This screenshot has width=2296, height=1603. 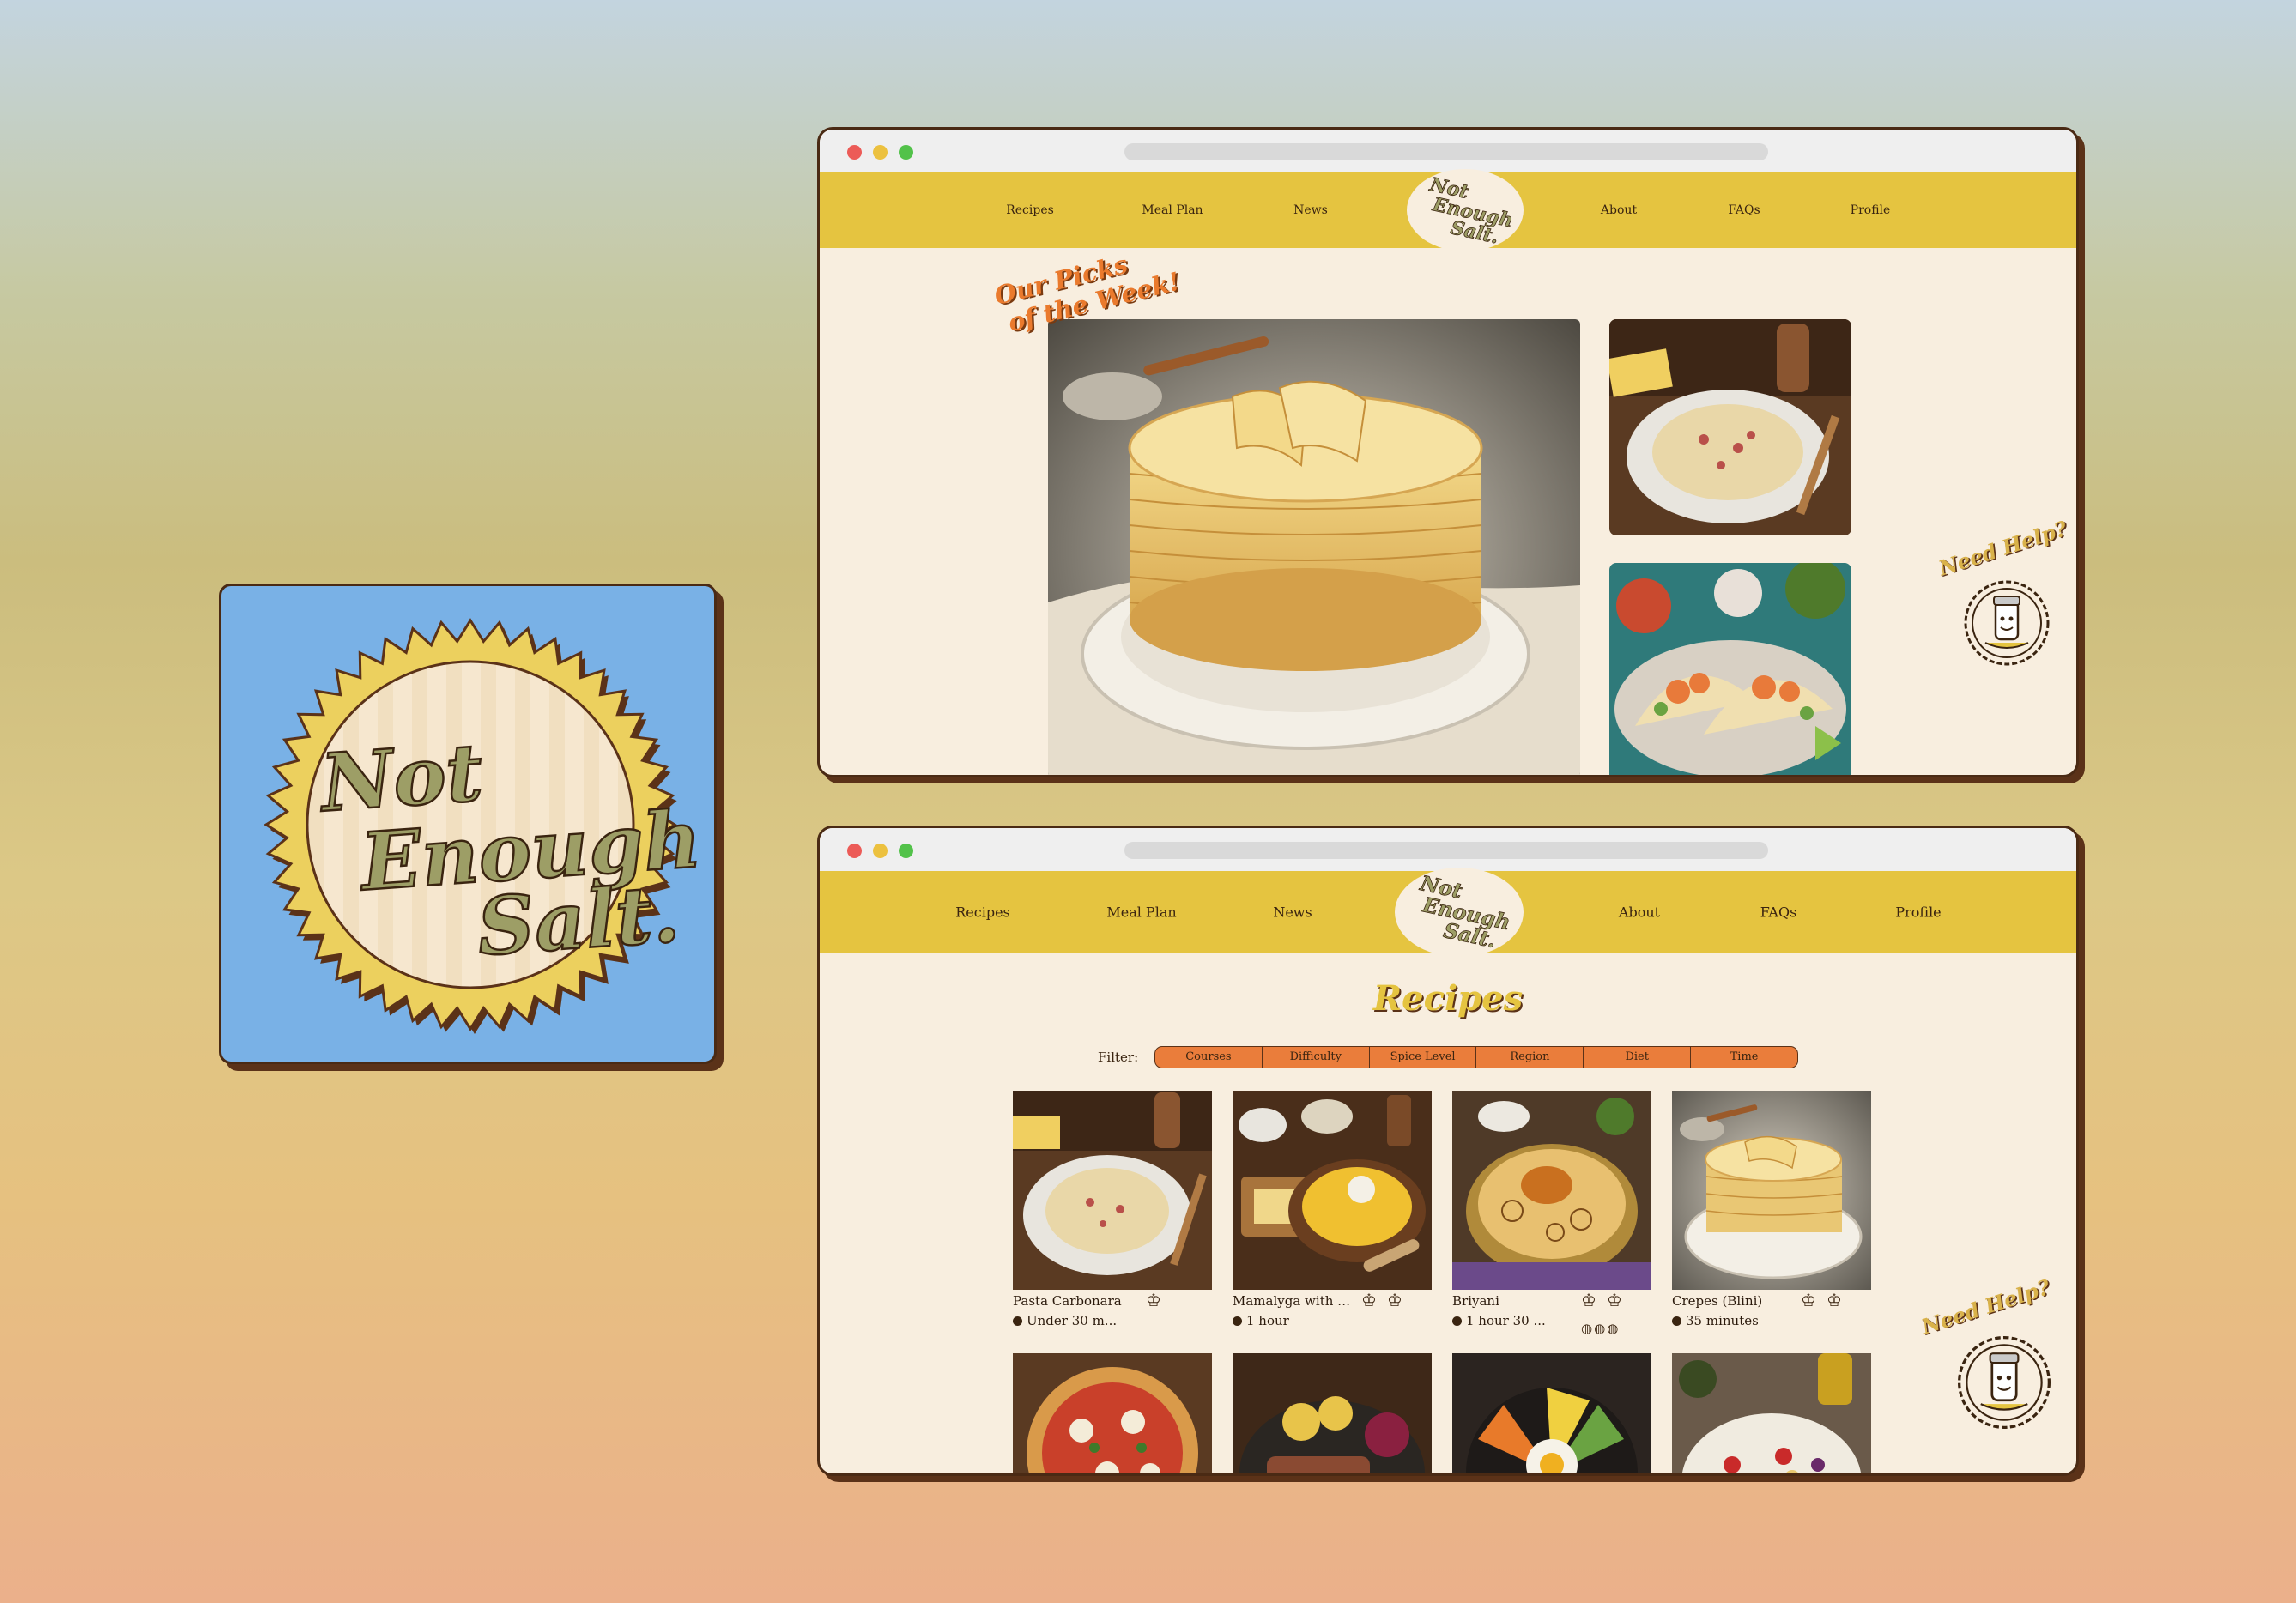 I want to click on recipe-card: Pasta Carbonara Under 30 m... ♔, so click(x=1112, y=1209).